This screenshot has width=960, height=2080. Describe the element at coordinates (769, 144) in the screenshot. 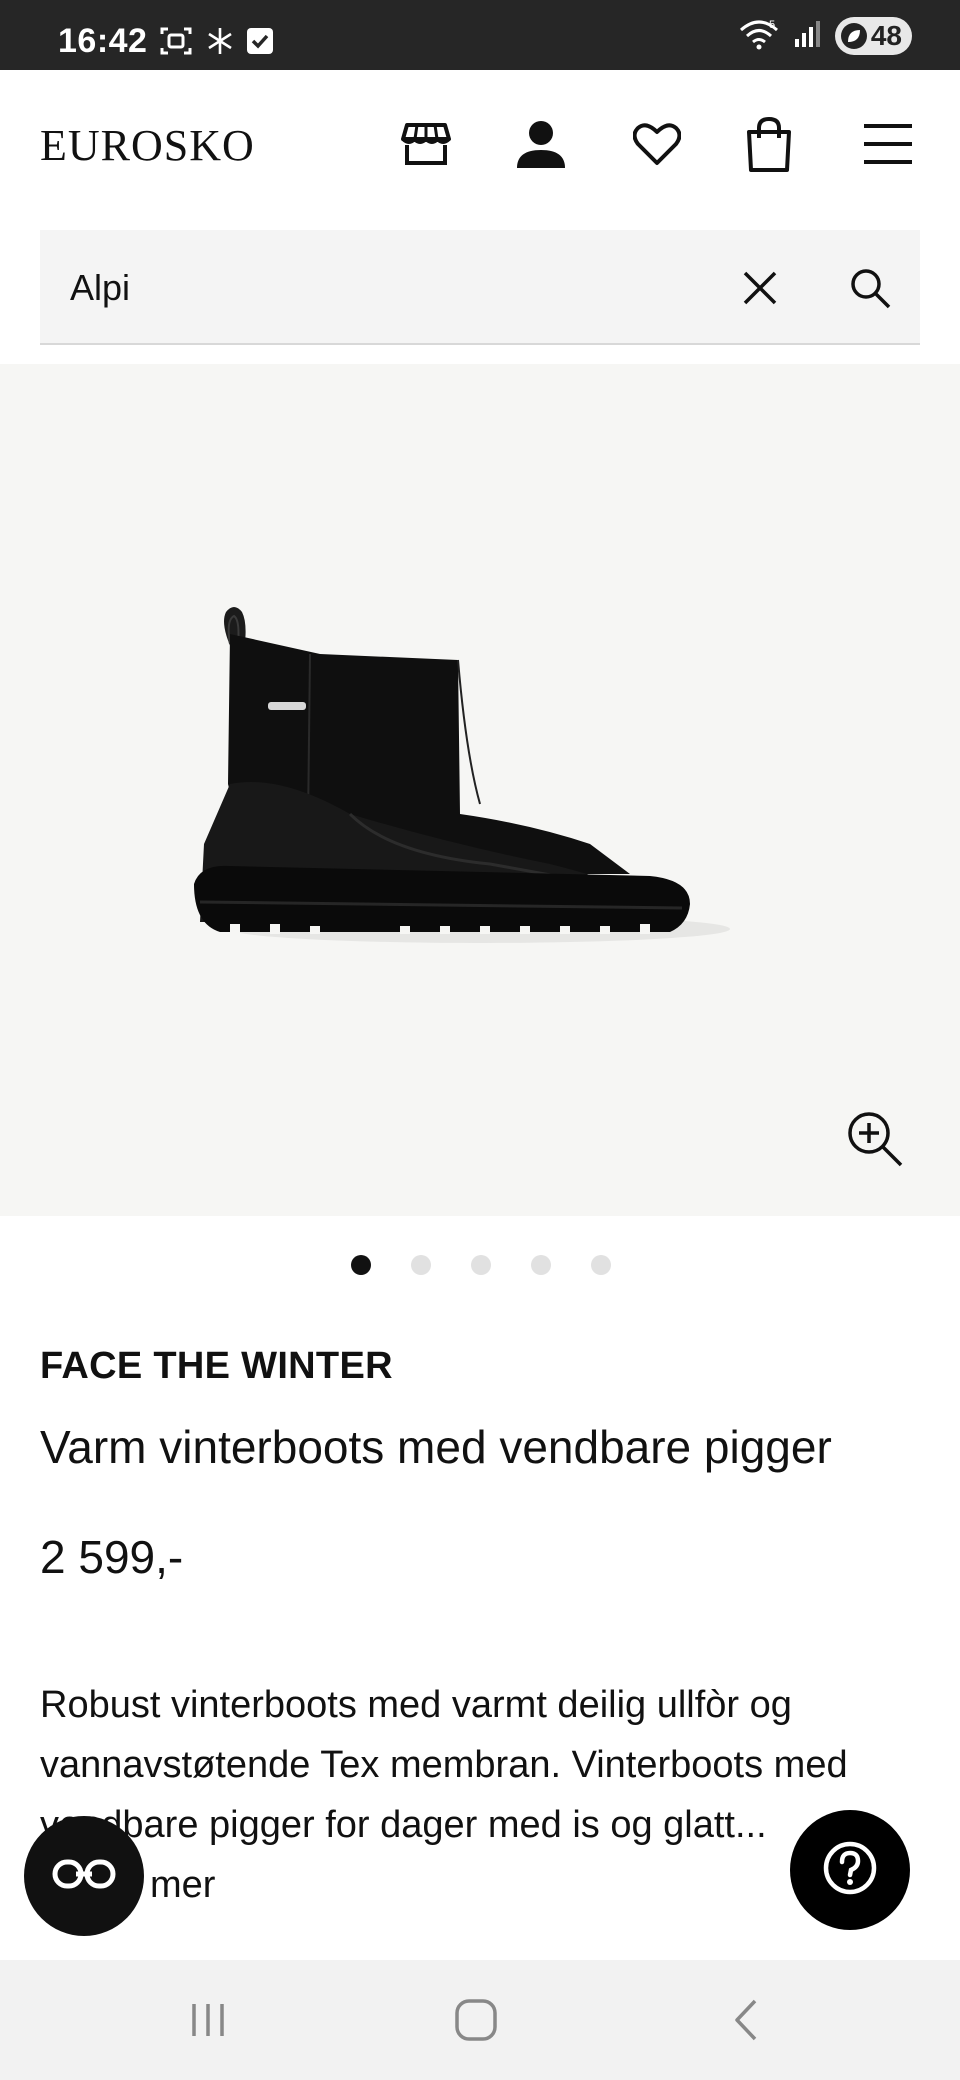

I see `cart-bag-icon` at that location.